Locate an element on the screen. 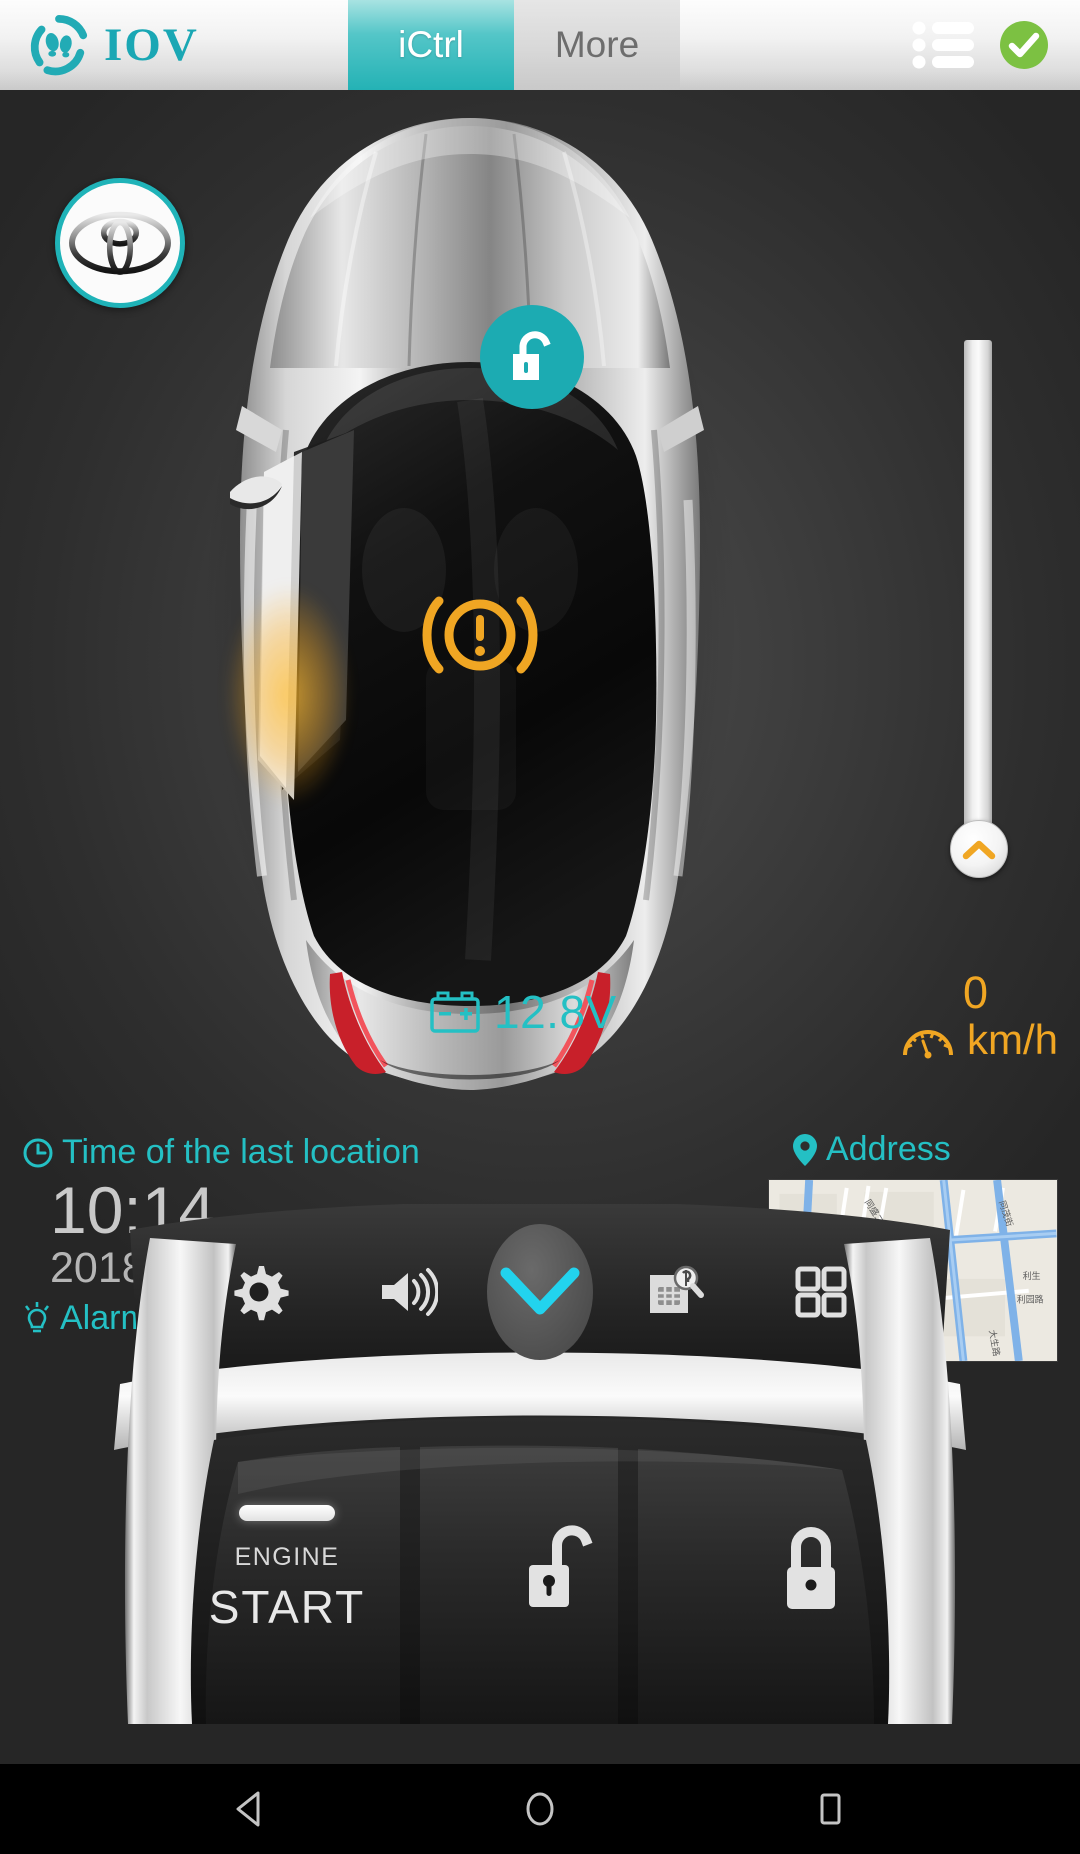 Image resolution: width=1080 pixels, height=1854 pixels. engine-start-line2: START is located at coordinates (287, 1606).